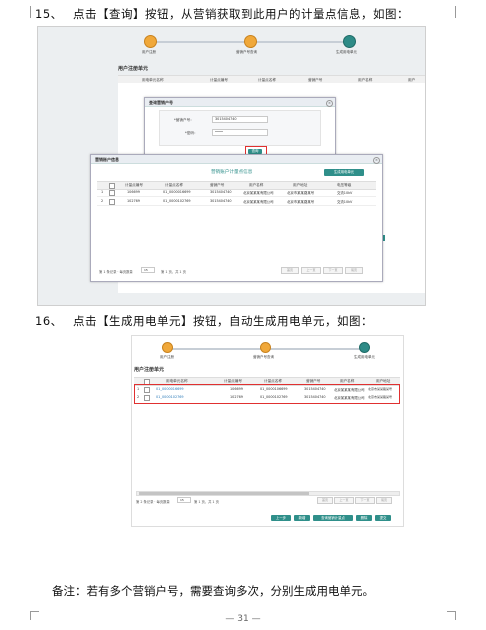 The width and height of the screenshot is (486, 630). I want to click on column-header: 用电单元名称, so click(153, 79).